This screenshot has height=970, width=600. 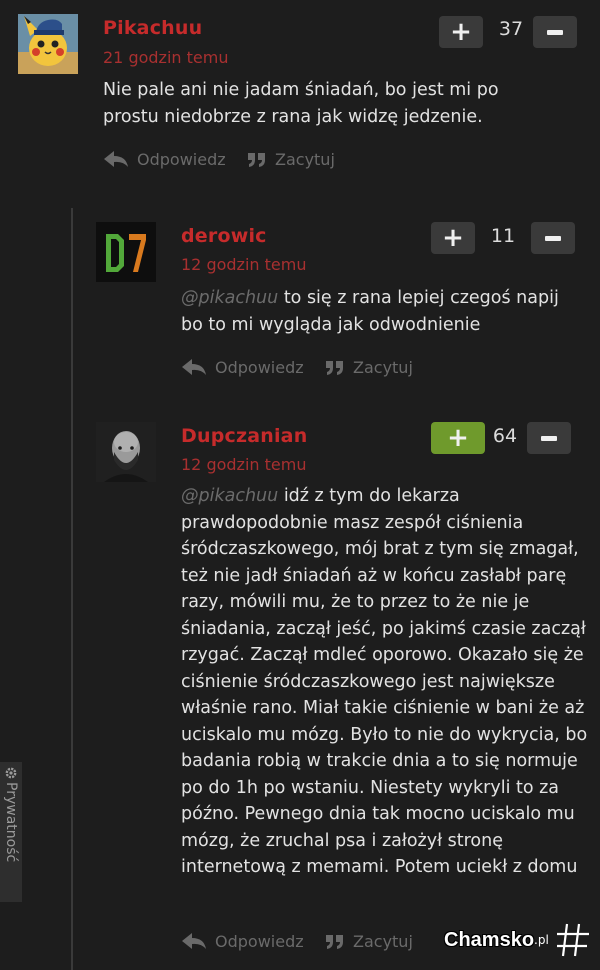 What do you see at coordinates (503, 236) in the screenshot?
I see `comment-score: 11` at bounding box center [503, 236].